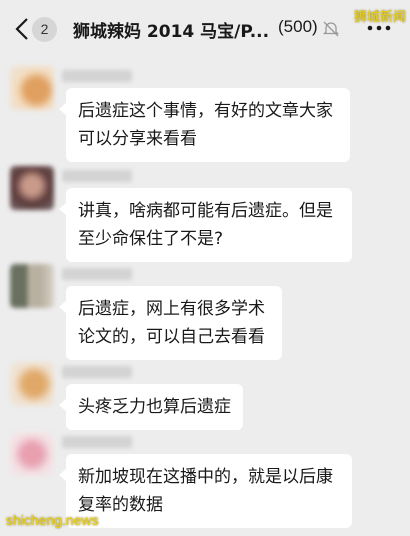  What do you see at coordinates (205, 491) in the screenshot?
I see `message-bubble: 新加坡现在这播中的，就是以后康复率的数据` at bounding box center [205, 491].